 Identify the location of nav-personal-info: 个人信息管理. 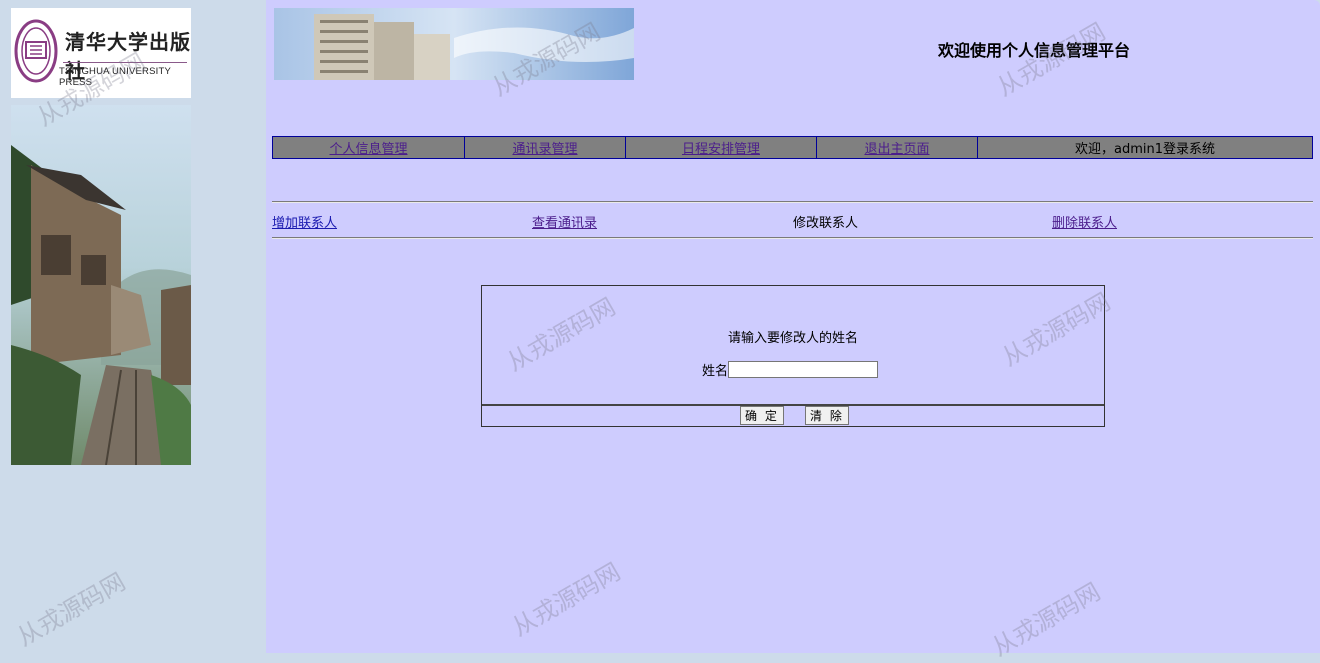
(369, 147).